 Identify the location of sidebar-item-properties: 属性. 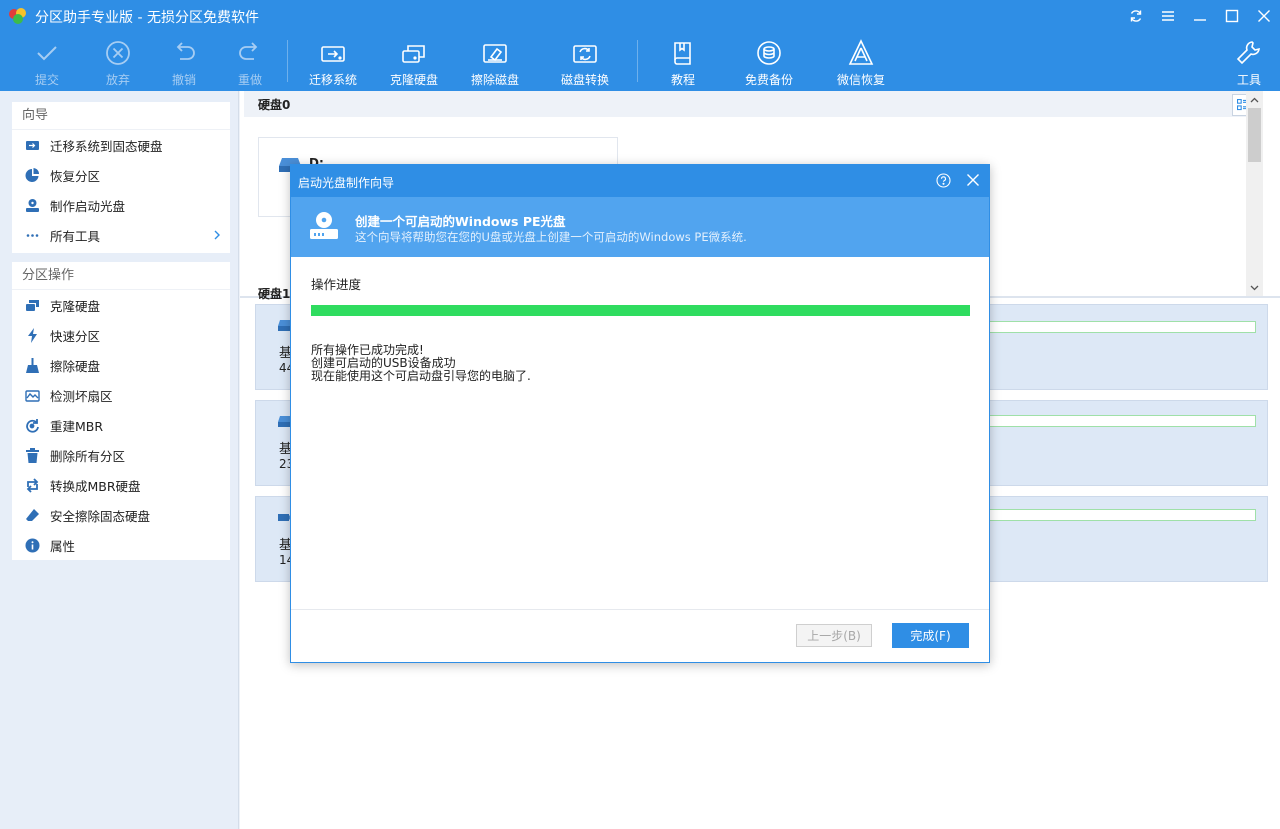
(121, 545).